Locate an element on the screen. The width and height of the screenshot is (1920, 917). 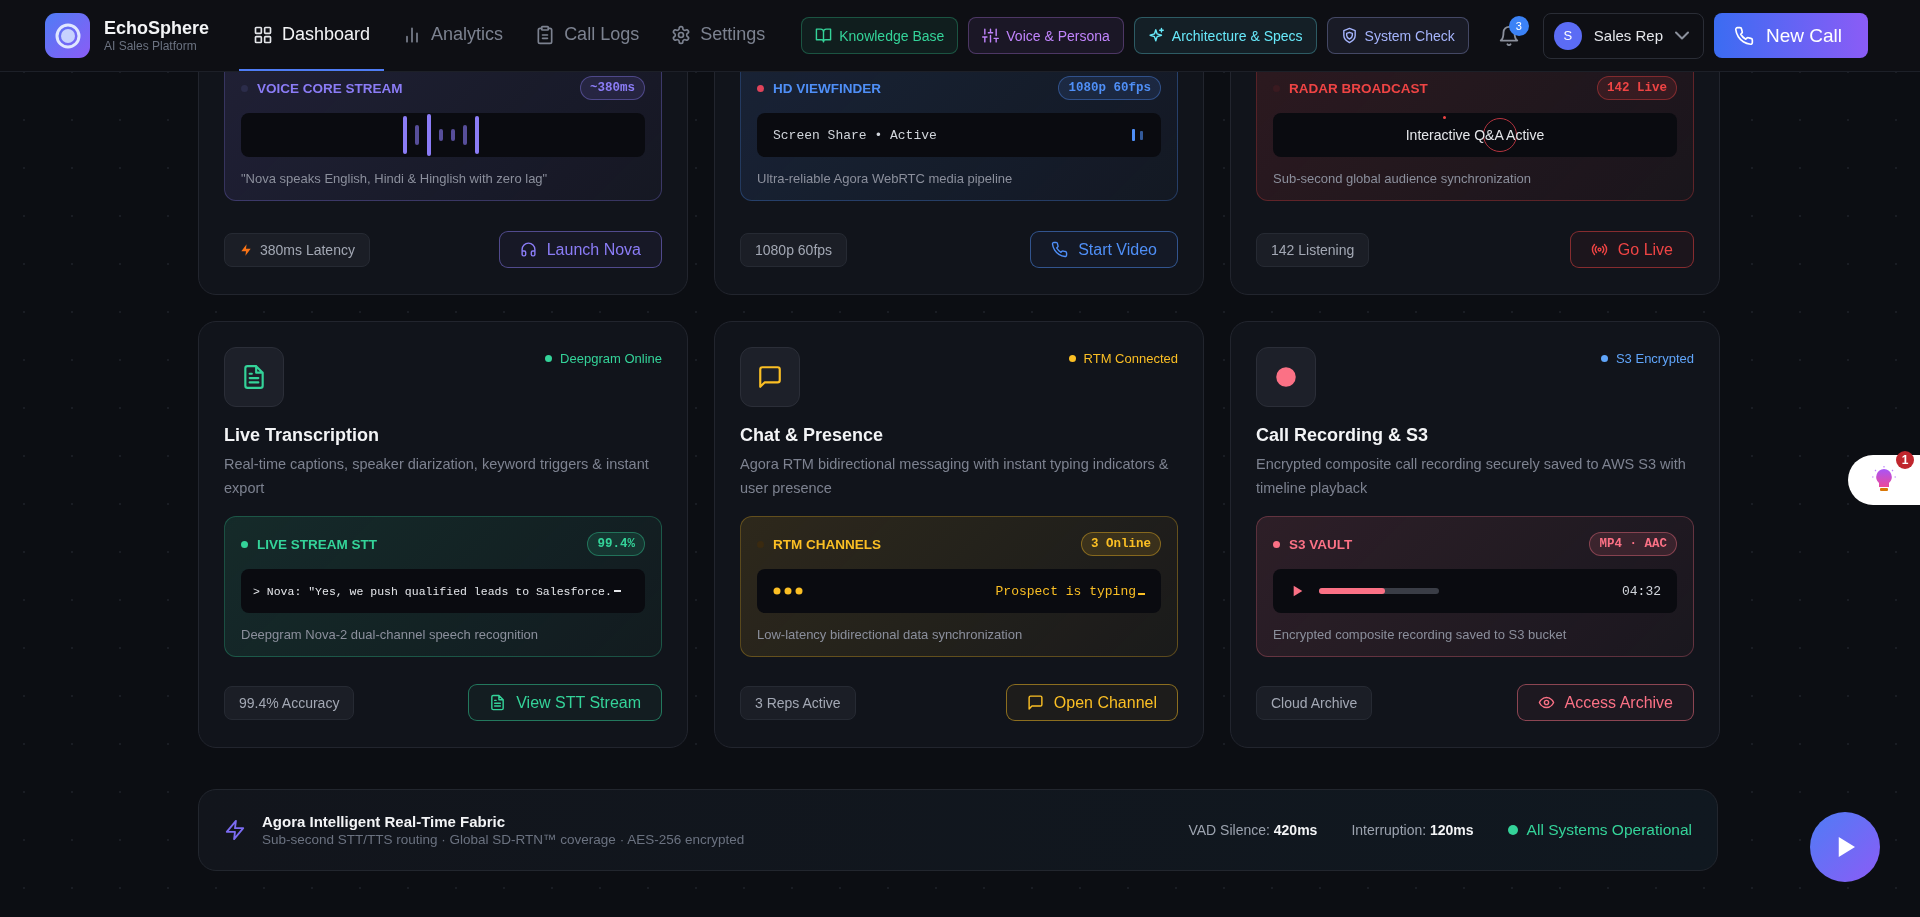
stat-chip: 142 Listening is located at coordinates (1313, 249).